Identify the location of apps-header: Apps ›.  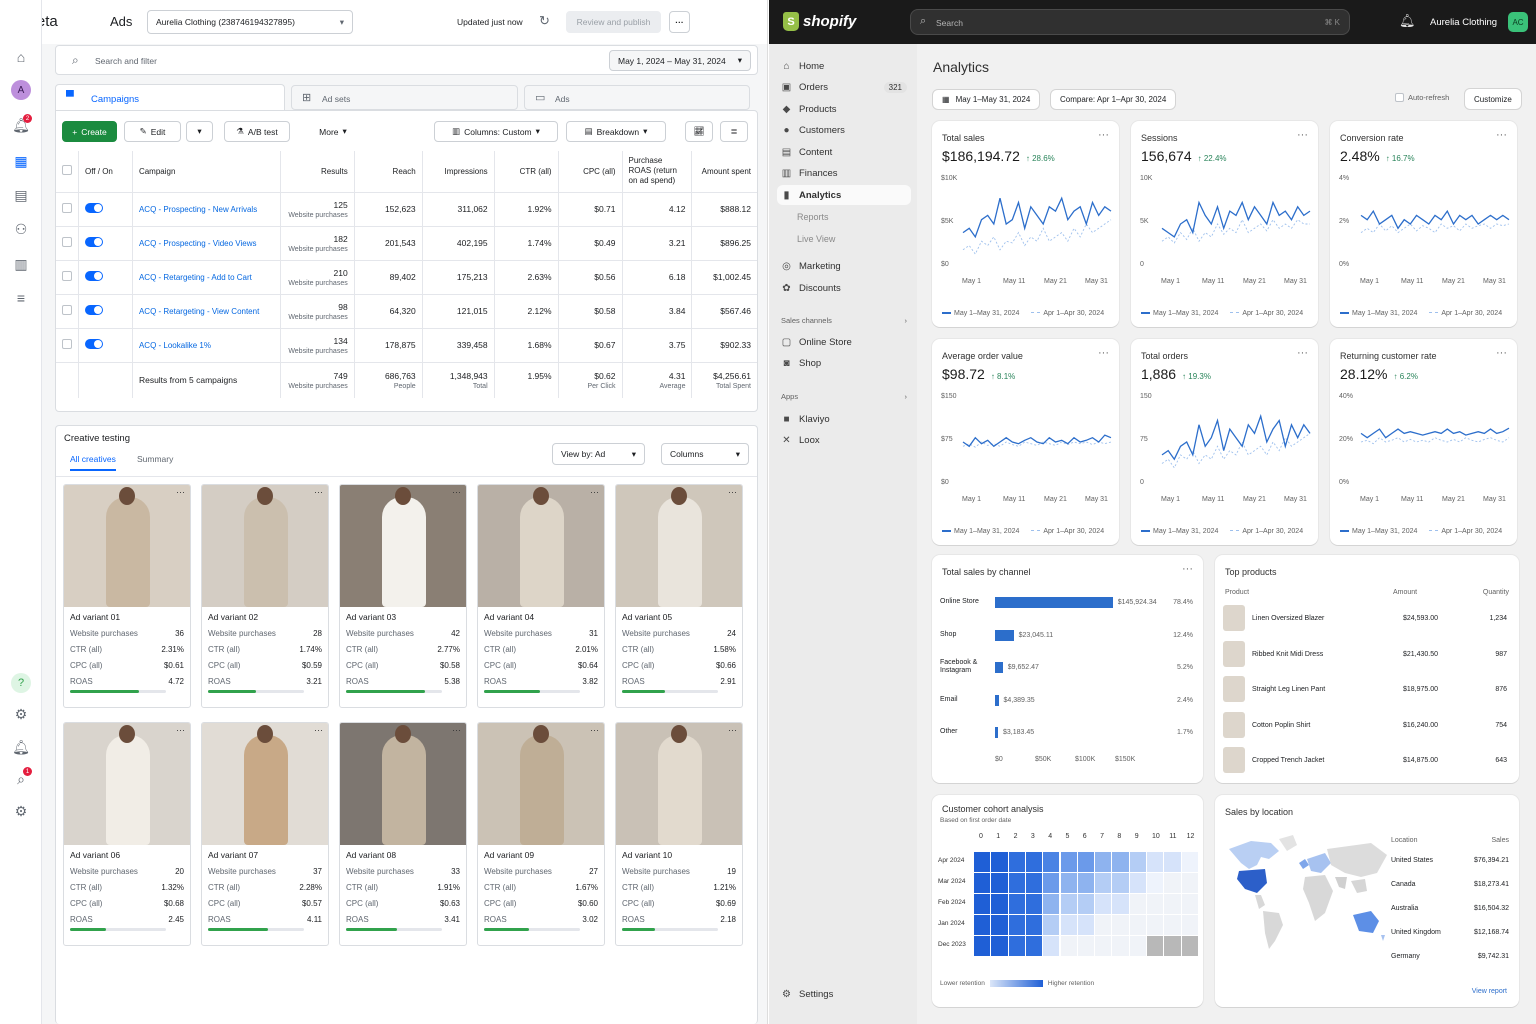
(844, 397).